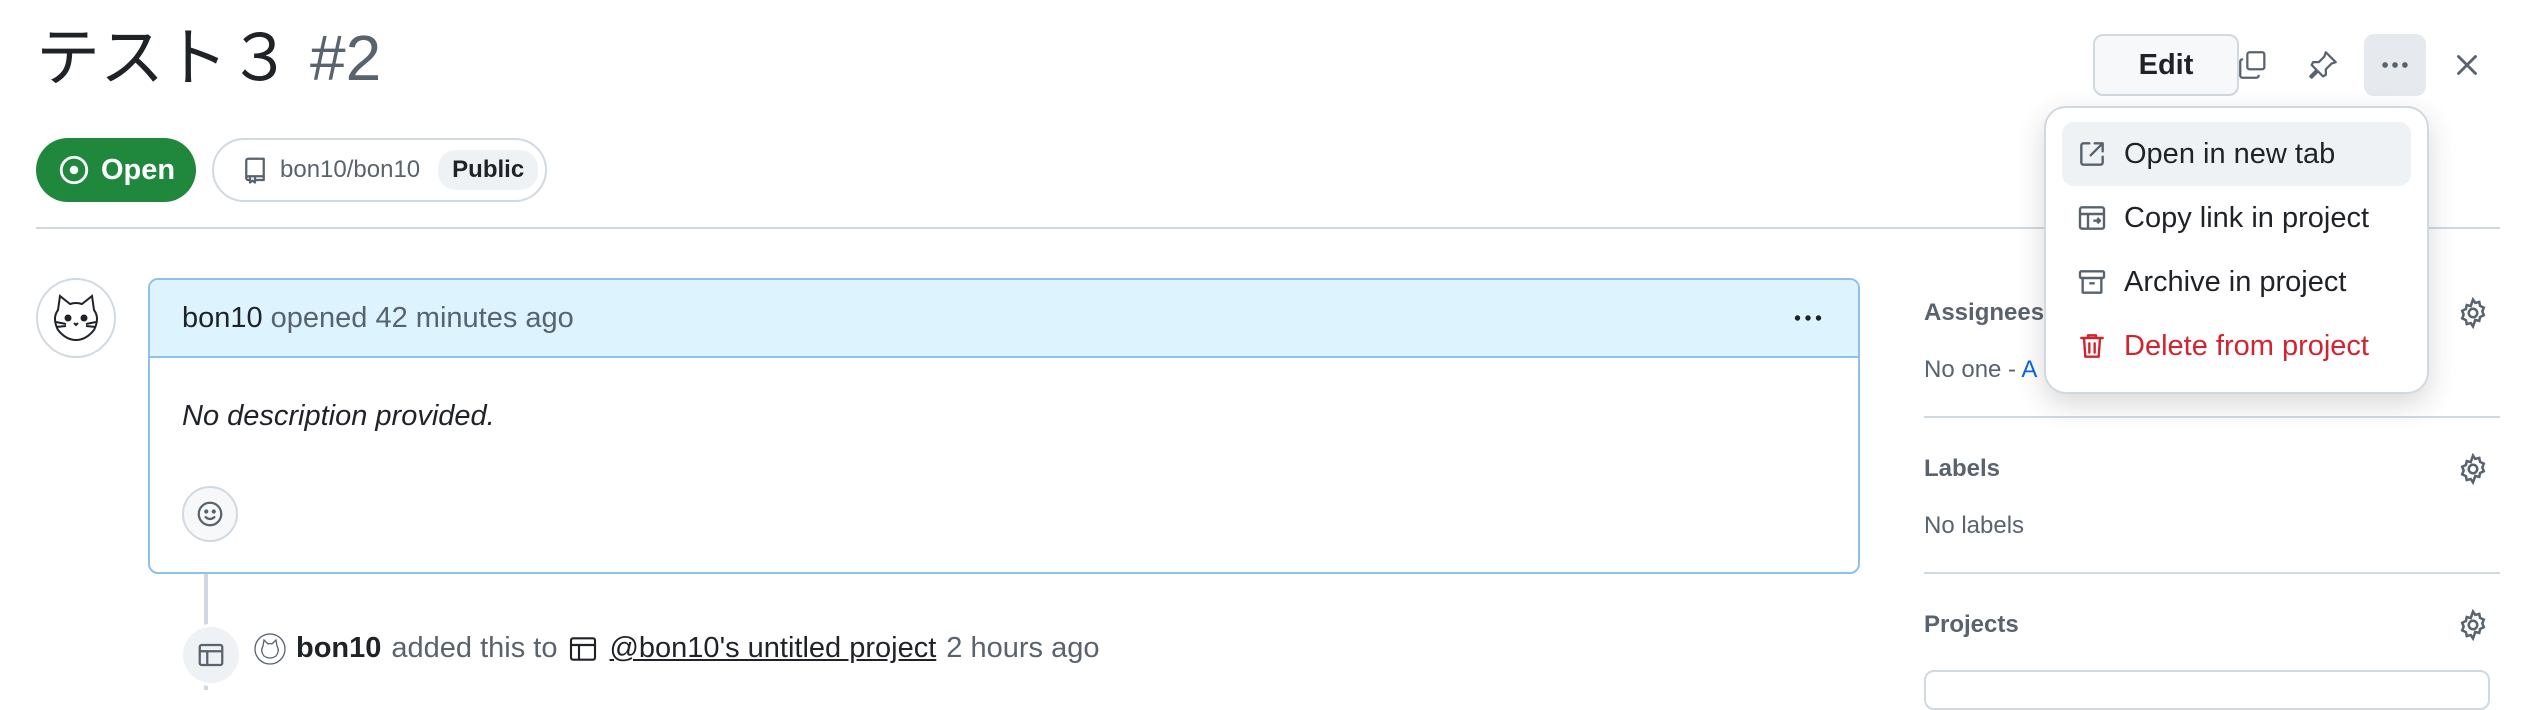 The width and height of the screenshot is (2524, 710). I want to click on repo-icon, so click(255, 170).